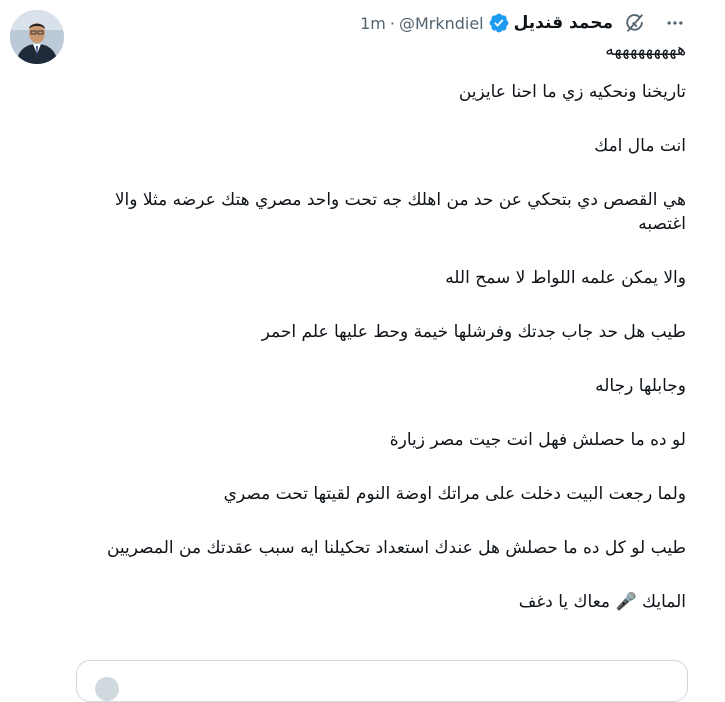 The height and width of the screenshot is (702, 725). I want to click on author-name: محمد قنديل, so click(563, 23).